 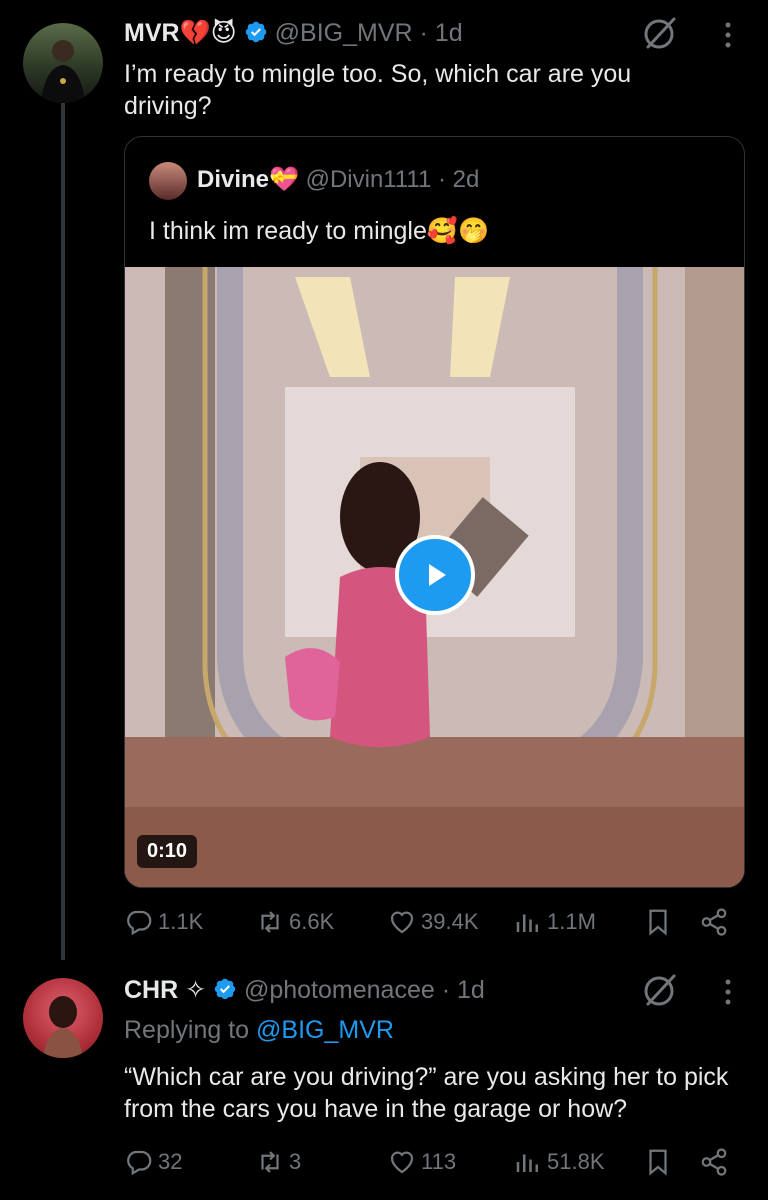 I want to click on handle: @photomenacee, so click(x=339, y=990).